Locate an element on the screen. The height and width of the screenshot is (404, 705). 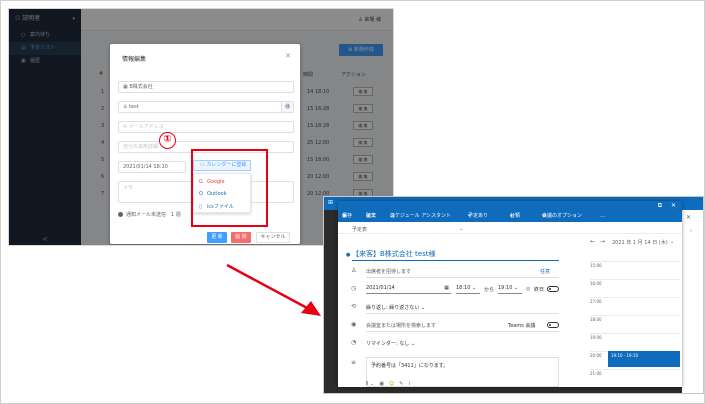
timezone-icon: ◎ is located at coordinates (528, 289).